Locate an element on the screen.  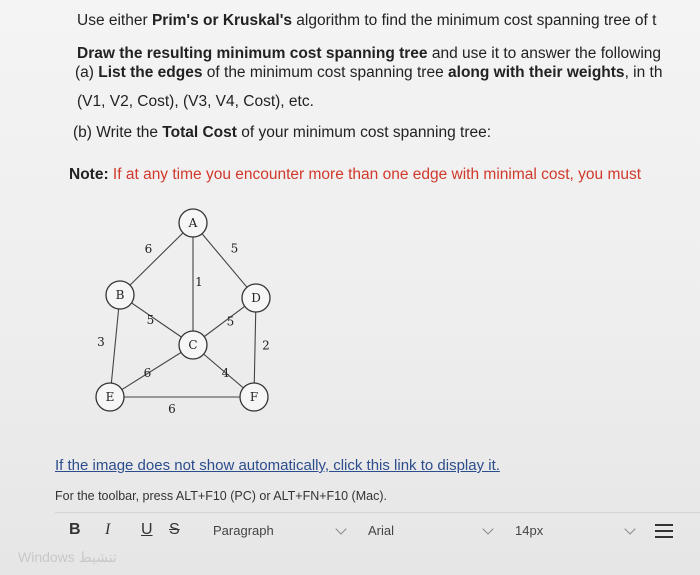
edge-D-F is located at coordinates (255, 347).